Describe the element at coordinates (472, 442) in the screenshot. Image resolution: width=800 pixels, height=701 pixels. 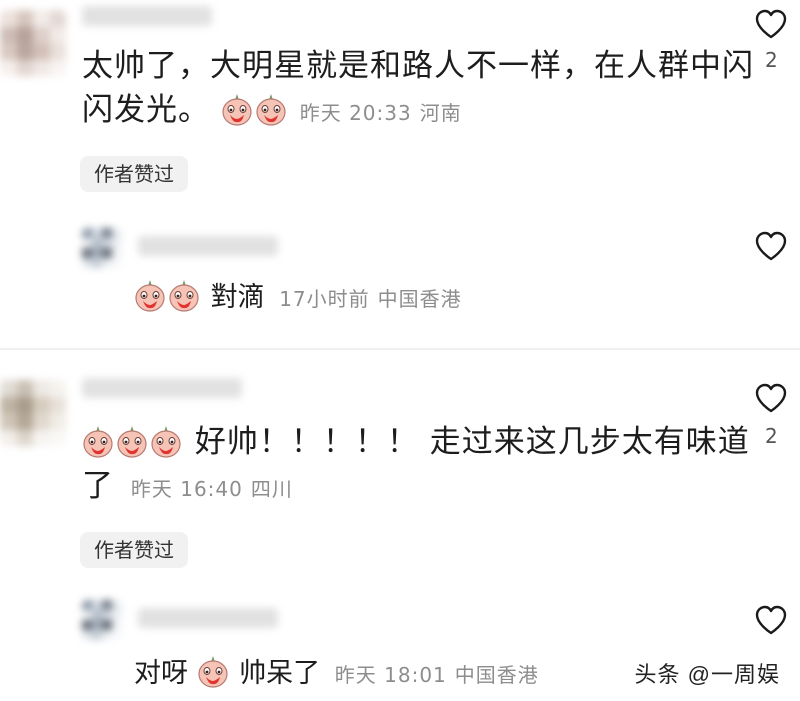
I see `comment-text-line1: 好帅！！！！！ 走过来这几步太有味道` at that location.